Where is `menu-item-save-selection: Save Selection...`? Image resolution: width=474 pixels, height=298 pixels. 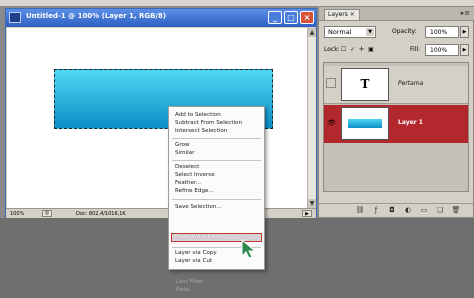 menu-item-save-selection: Save Selection... is located at coordinates (198, 207).